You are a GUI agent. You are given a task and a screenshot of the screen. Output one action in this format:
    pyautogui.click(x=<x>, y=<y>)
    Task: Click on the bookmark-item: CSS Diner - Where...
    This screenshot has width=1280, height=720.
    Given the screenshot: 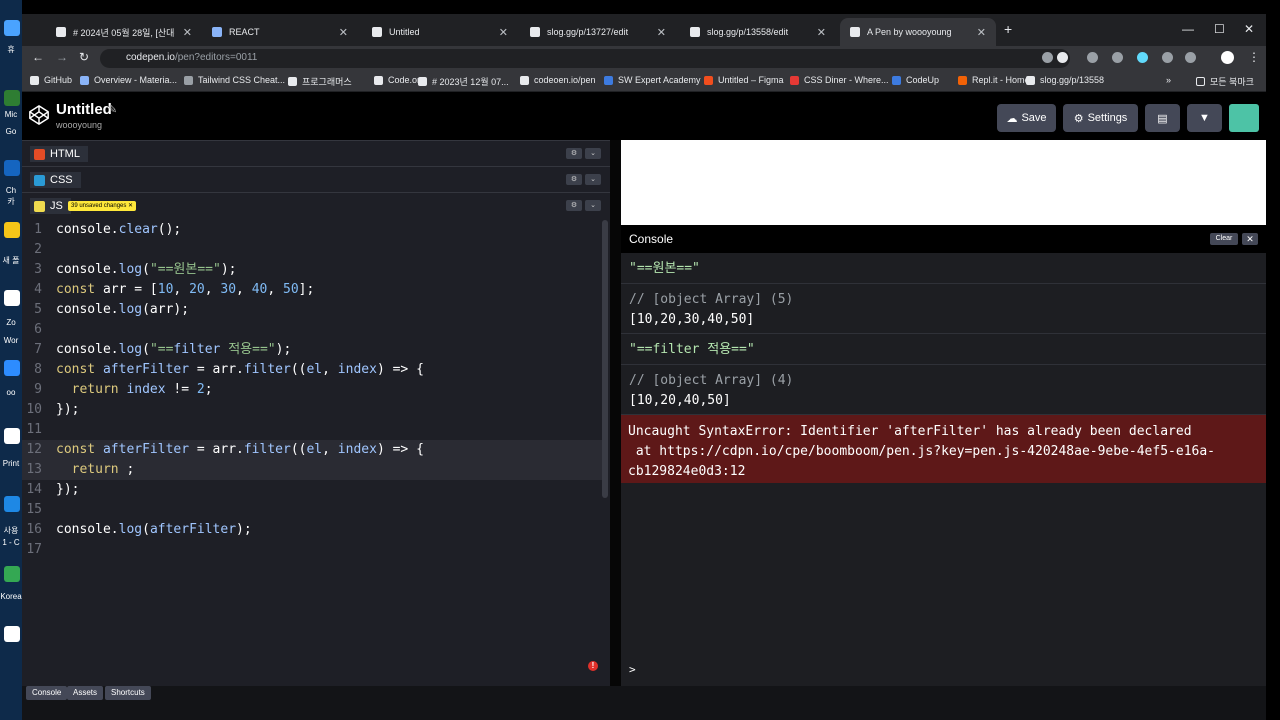 What is the action you would take?
    pyautogui.click(x=839, y=80)
    